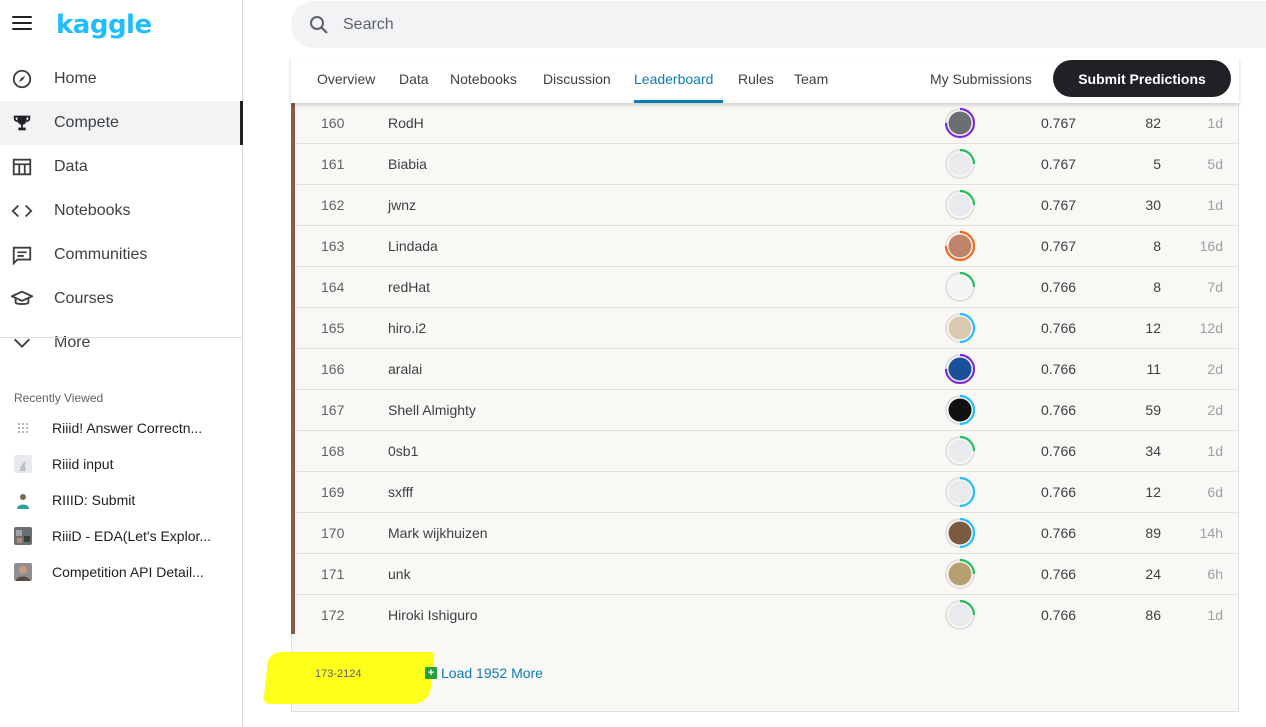  Describe the element at coordinates (766, 287) in the screenshot. I see `leaderboard-row: 164 redHat 0.766 8 7d` at that location.